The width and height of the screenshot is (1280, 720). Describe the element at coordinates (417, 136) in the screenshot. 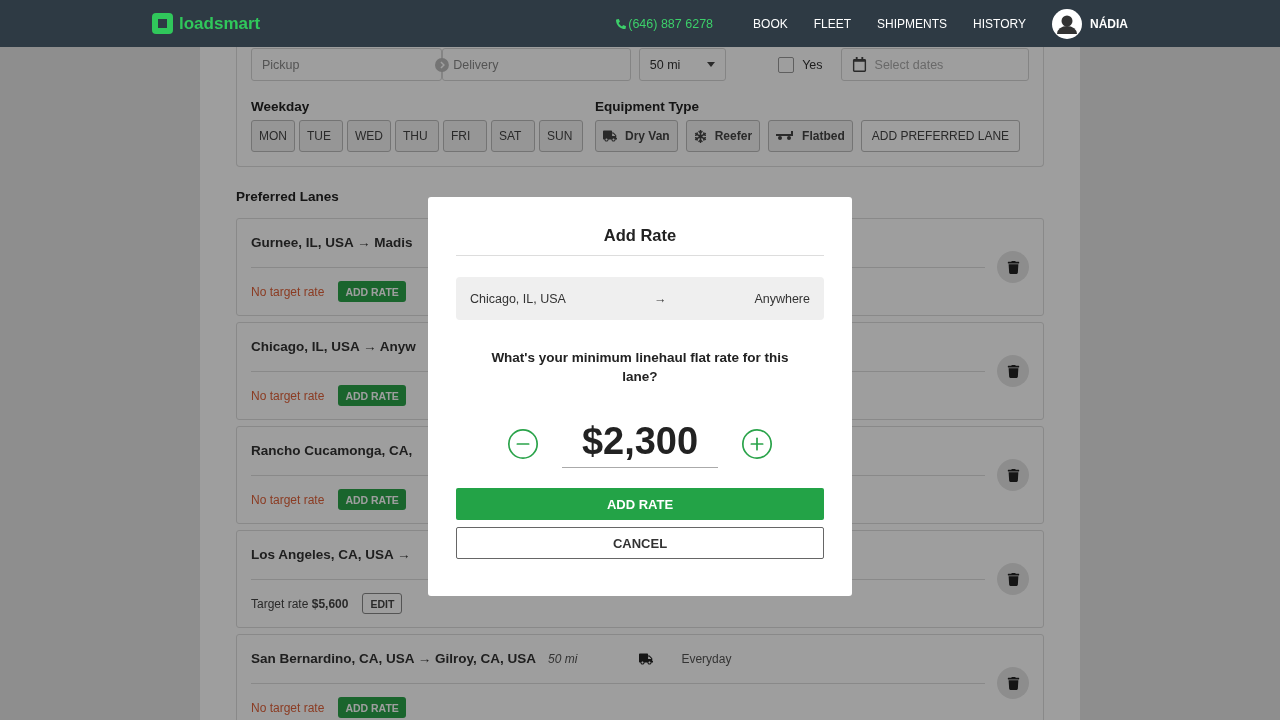

I see `weekday-toggle: THU` at that location.